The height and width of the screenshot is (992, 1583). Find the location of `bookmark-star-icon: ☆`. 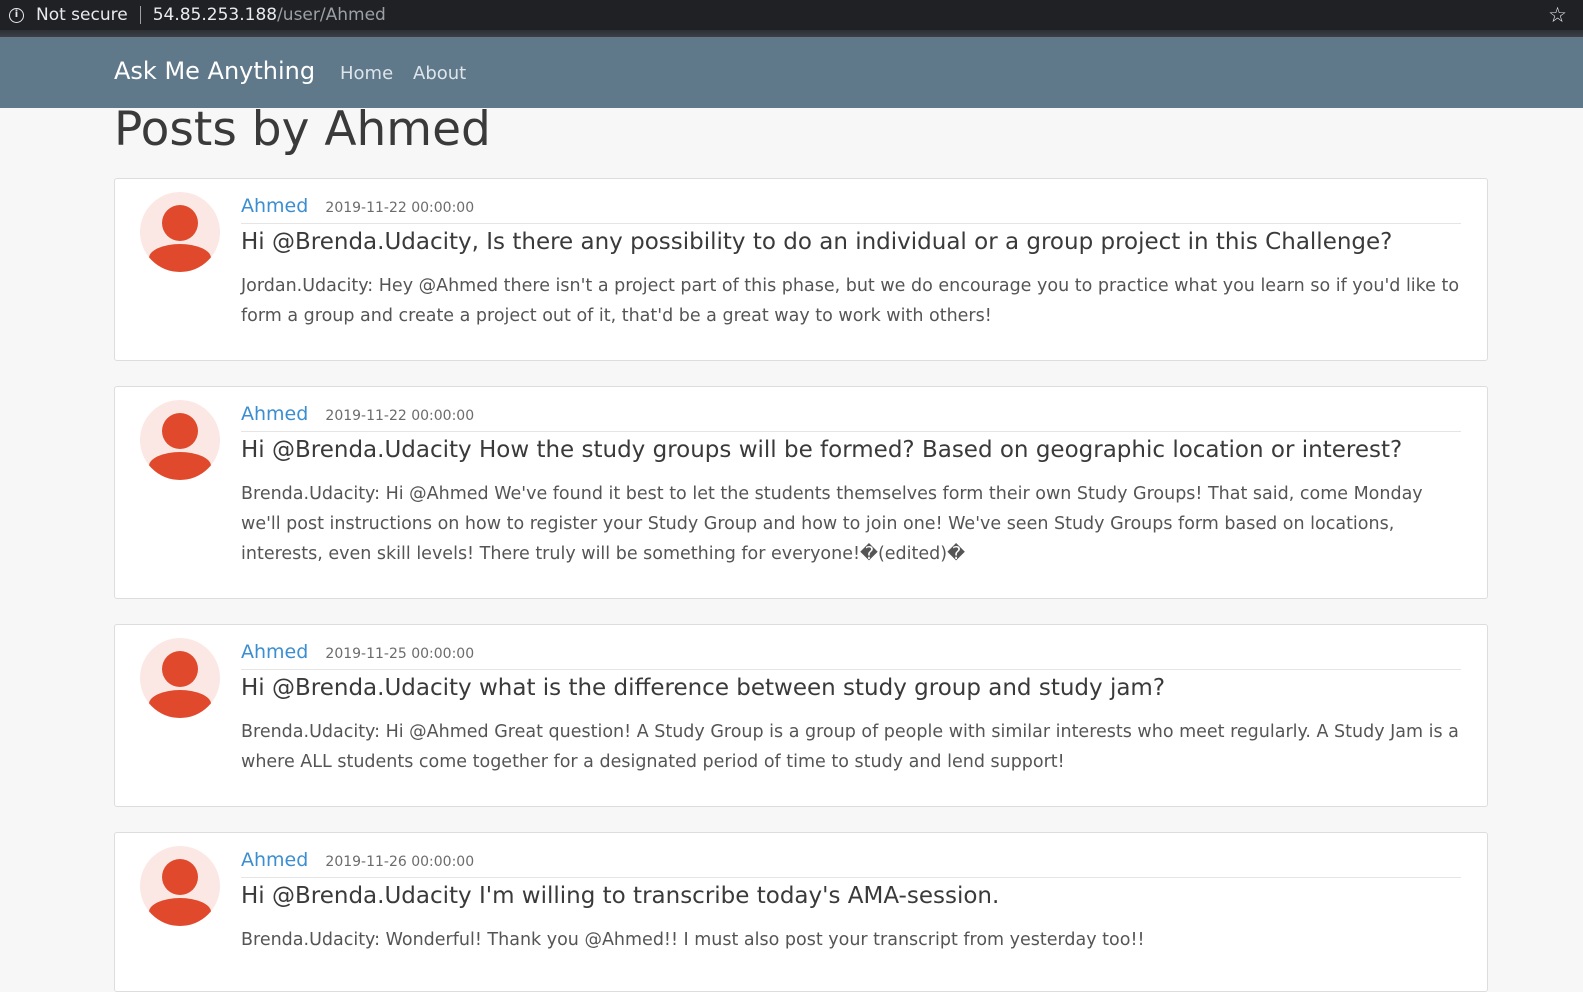

bookmark-star-icon: ☆ is located at coordinates (1557, 15).